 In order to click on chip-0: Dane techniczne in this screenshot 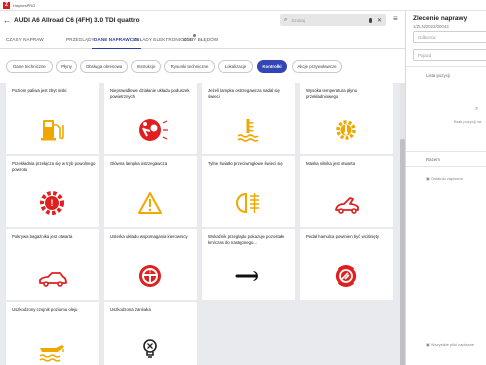, I will do `click(29, 66)`.